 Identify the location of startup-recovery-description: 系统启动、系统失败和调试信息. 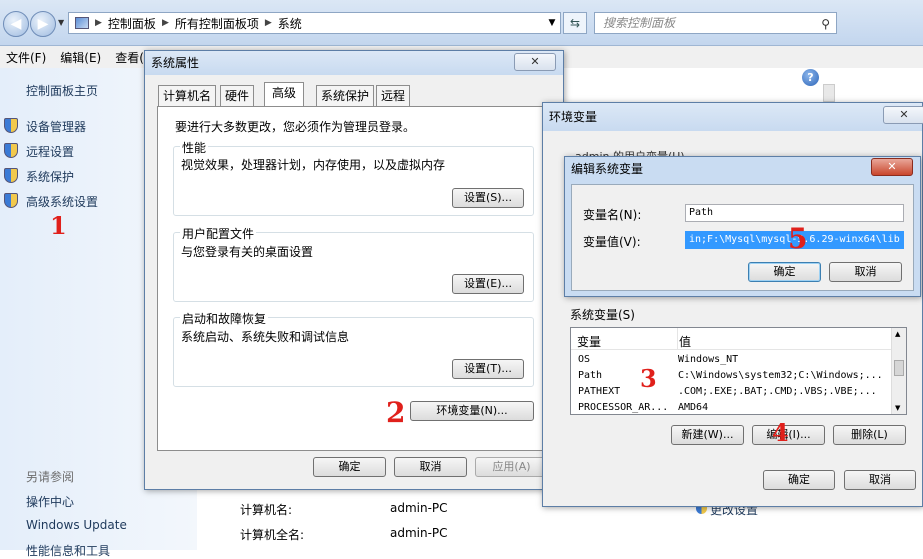
(265, 337).